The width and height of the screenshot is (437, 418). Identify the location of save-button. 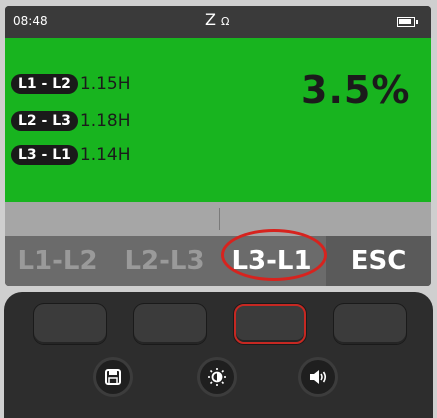
(113, 377).